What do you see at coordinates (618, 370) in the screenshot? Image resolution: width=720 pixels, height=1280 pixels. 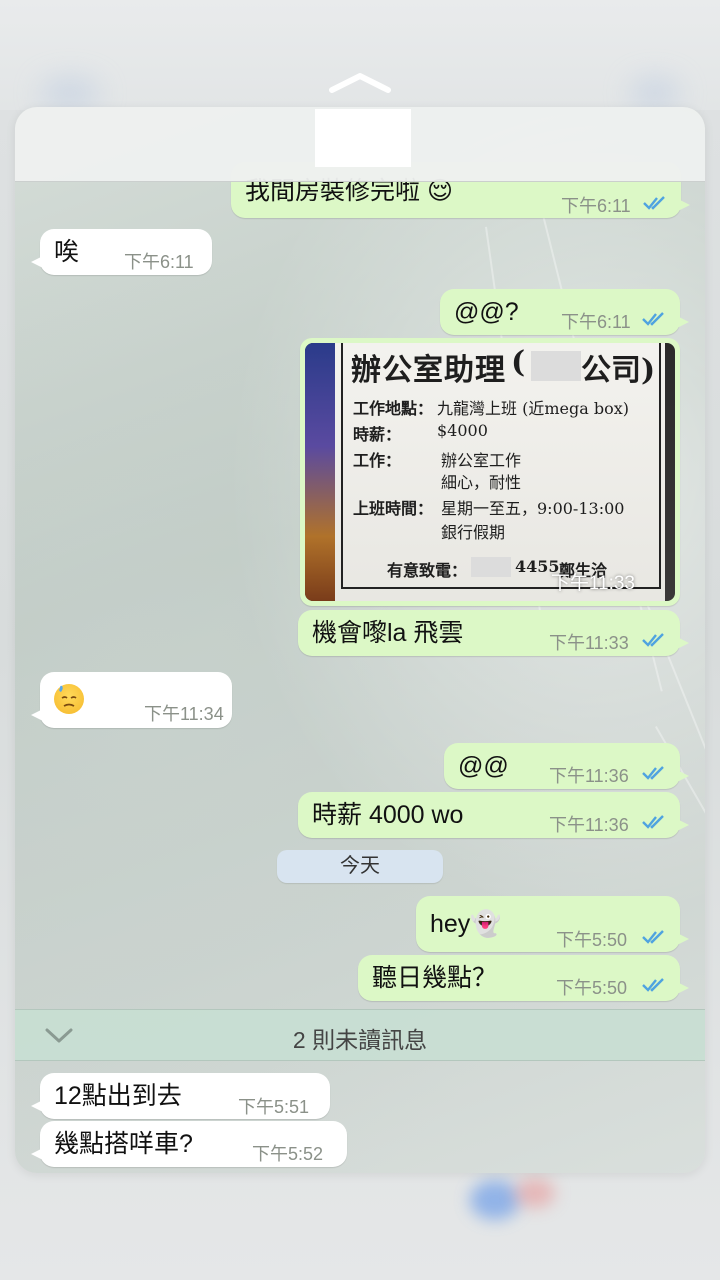 I see `photo-title-company: 公司)` at bounding box center [618, 370].